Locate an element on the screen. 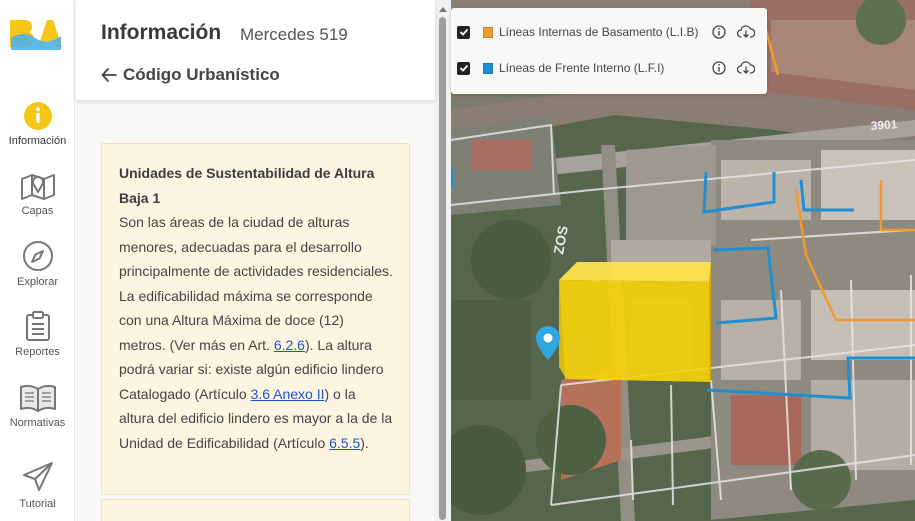 The width and height of the screenshot is (915, 521). checkbox-lfi is located at coordinates (463, 68).